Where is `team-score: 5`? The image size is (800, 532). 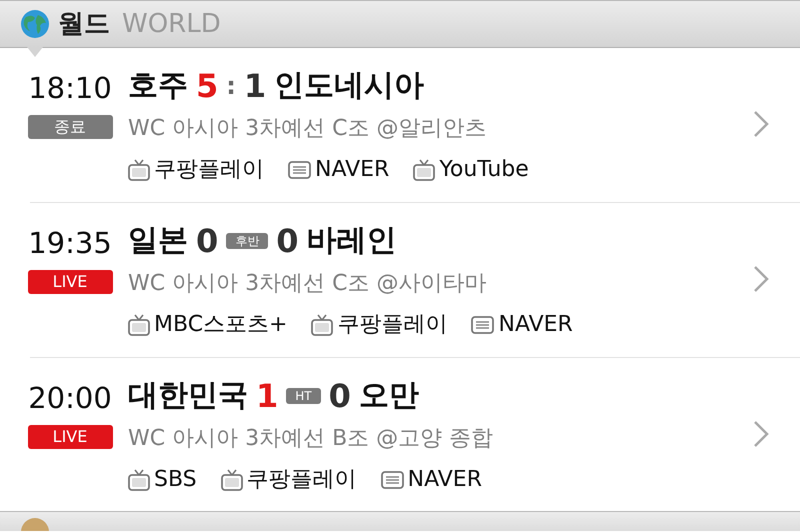
team-score: 5 is located at coordinates (207, 86).